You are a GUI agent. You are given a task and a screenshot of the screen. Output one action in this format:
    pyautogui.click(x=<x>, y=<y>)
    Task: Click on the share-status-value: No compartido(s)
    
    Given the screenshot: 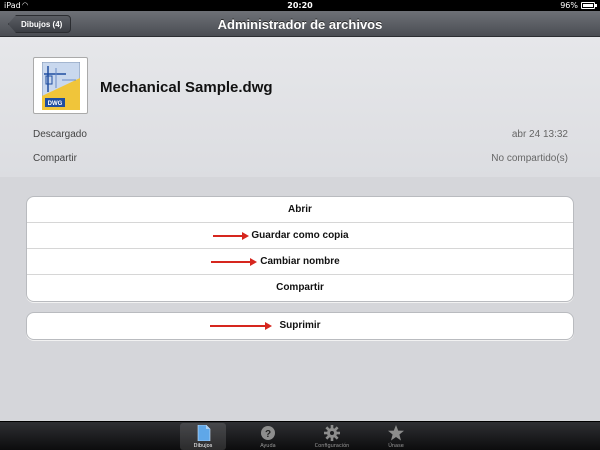 What is the action you would take?
    pyautogui.click(x=529, y=158)
    